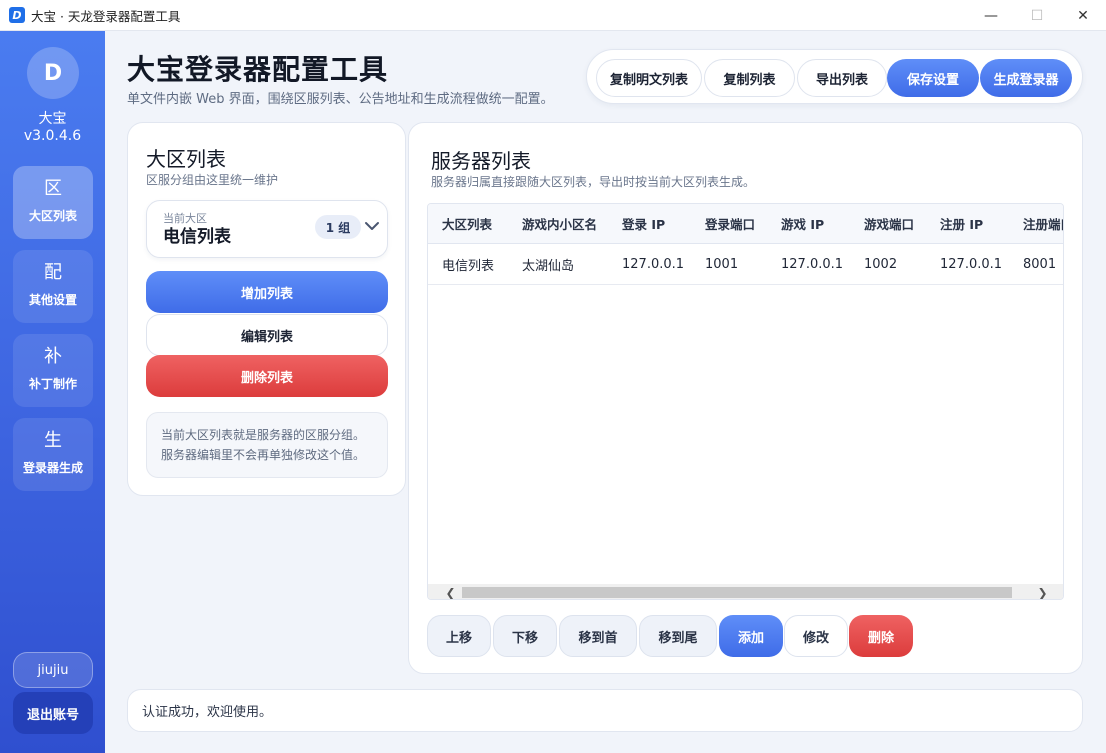 Image resolution: width=1106 pixels, height=753 pixels. Describe the element at coordinates (52, 119) in the screenshot. I see `sidebar-user-name: 大宝` at that location.